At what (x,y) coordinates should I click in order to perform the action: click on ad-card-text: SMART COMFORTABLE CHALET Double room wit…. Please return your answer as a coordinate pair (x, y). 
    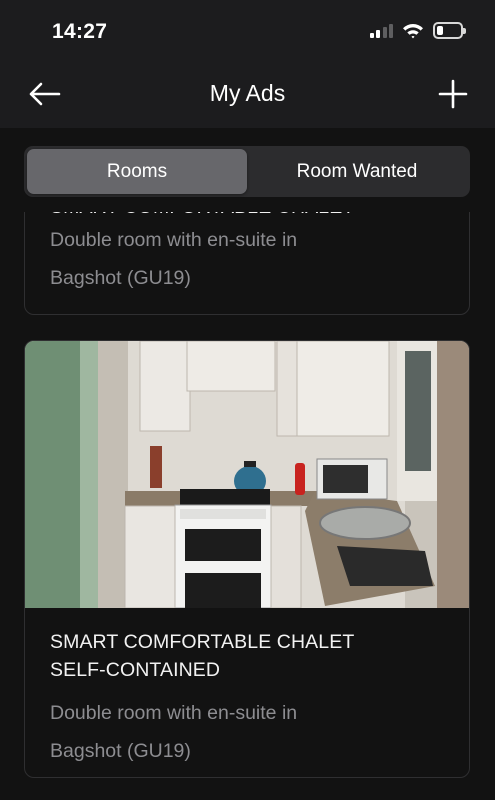
    Looking at the image, I should click on (250, 254).